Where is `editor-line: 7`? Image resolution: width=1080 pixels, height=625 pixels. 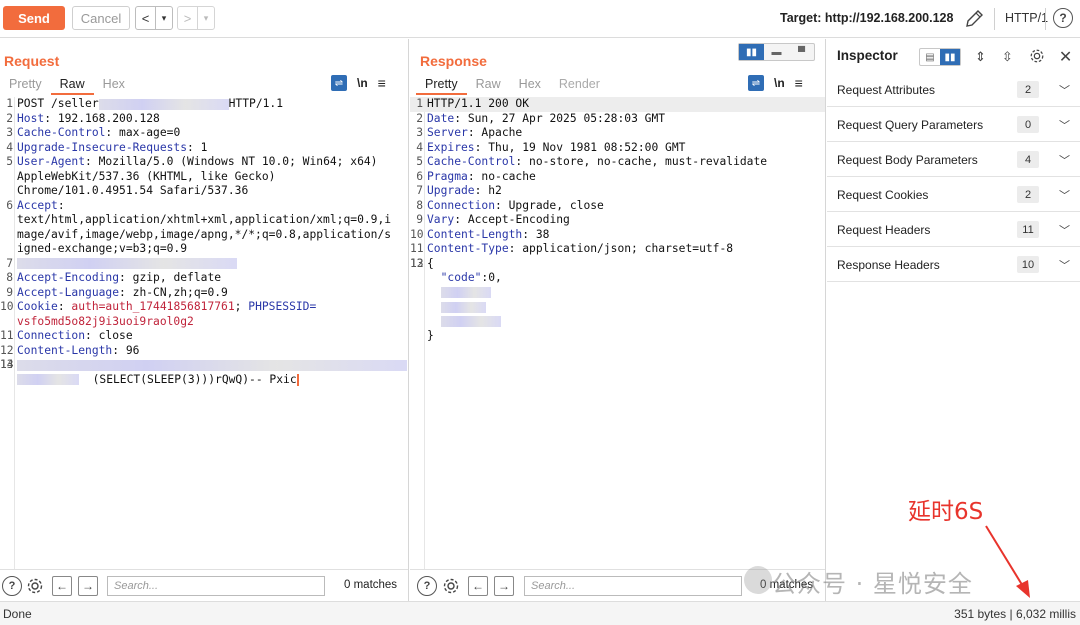
editor-line: 7 is located at coordinates (204, 264).